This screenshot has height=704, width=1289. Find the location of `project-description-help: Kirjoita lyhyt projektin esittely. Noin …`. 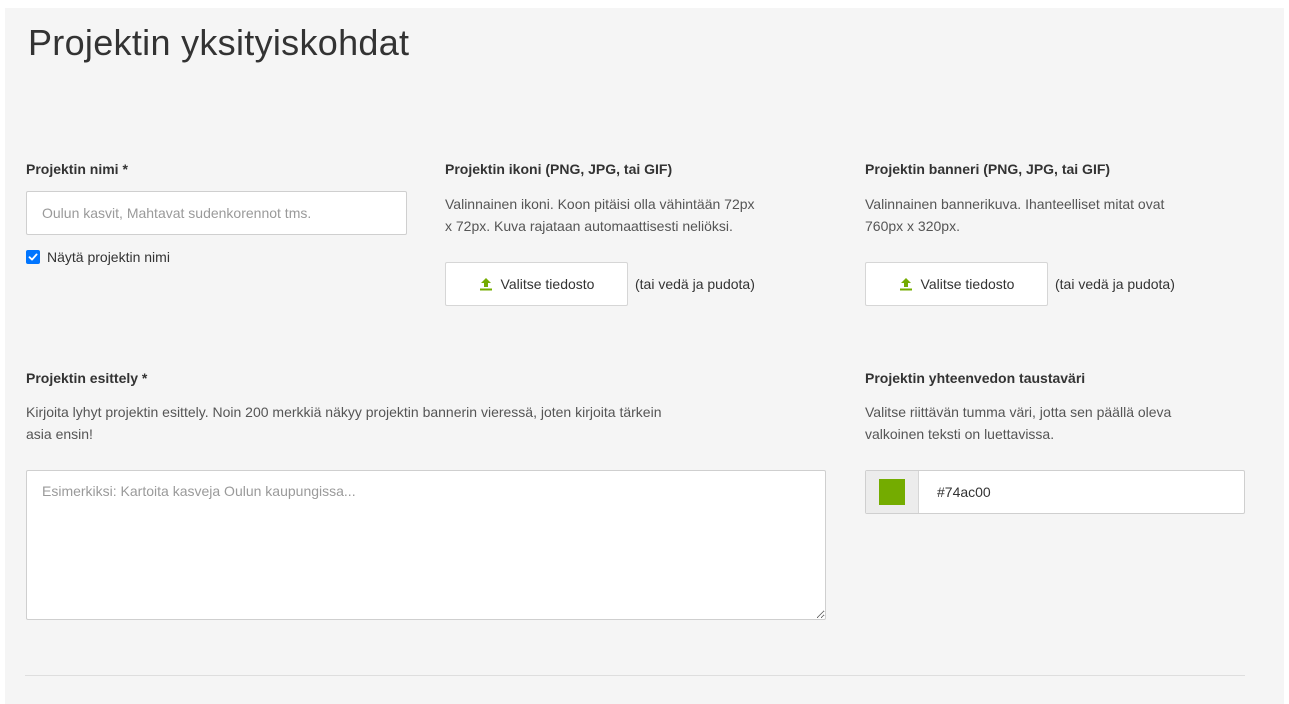

project-description-help: Kirjoita lyhyt projektin esittely. Noin … is located at coordinates (344, 423).